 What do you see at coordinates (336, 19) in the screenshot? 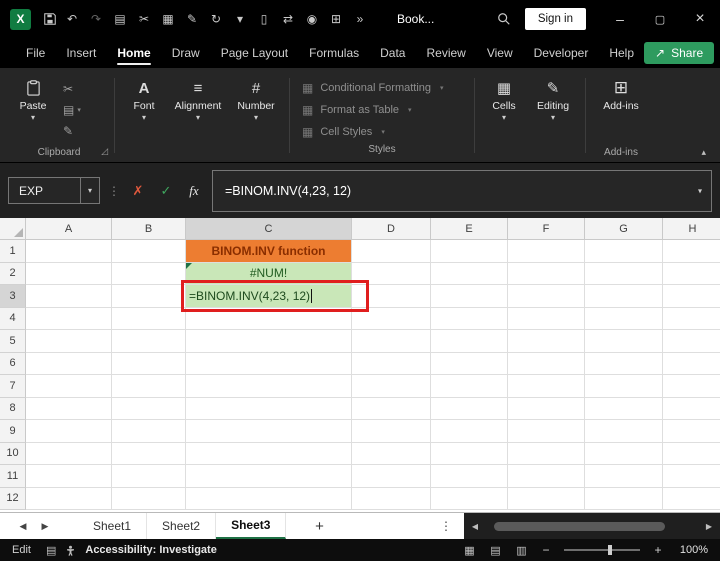
I see `table-icon: ⊞` at bounding box center [336, 19].